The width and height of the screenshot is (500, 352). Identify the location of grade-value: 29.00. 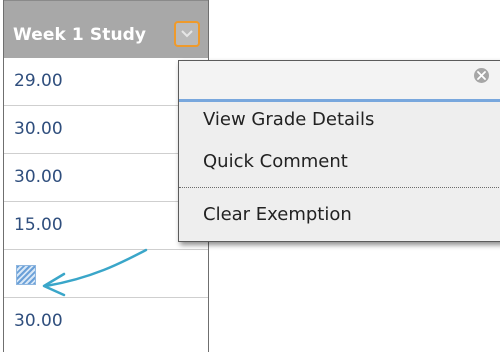
(38, 81).